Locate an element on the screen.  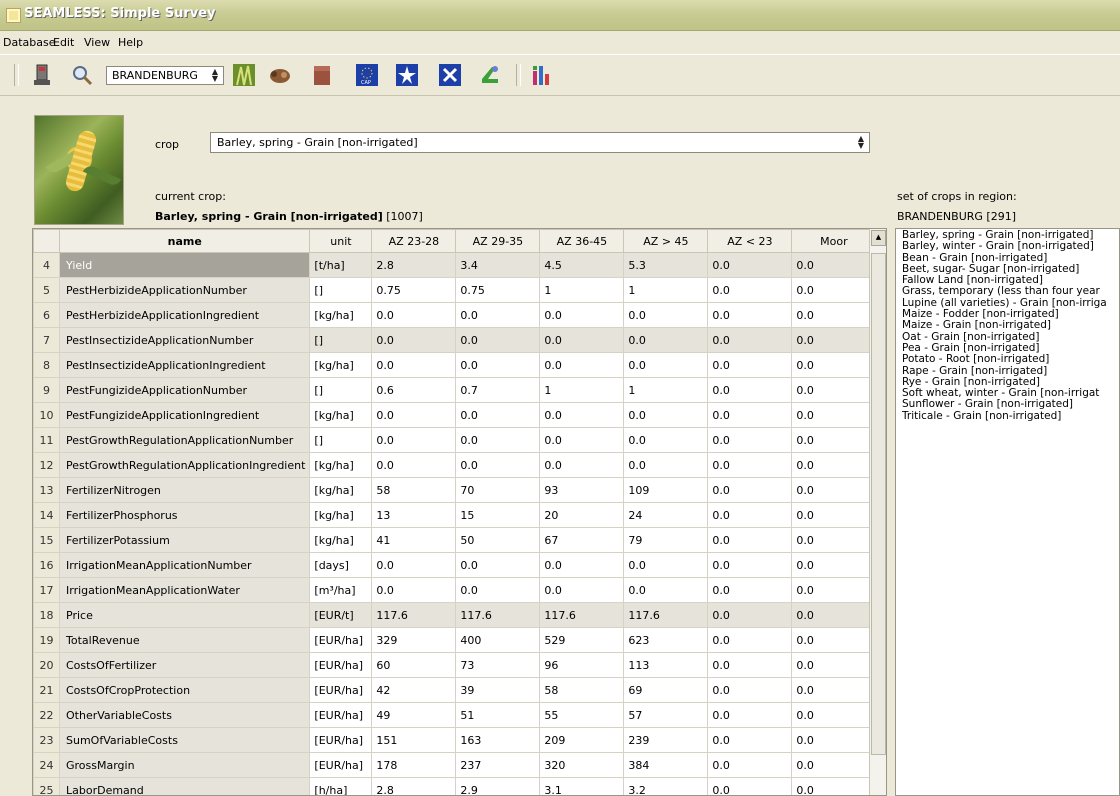
row-name-cell: PestHerbizideApplicationNumber is located at coordinates (184, 290).